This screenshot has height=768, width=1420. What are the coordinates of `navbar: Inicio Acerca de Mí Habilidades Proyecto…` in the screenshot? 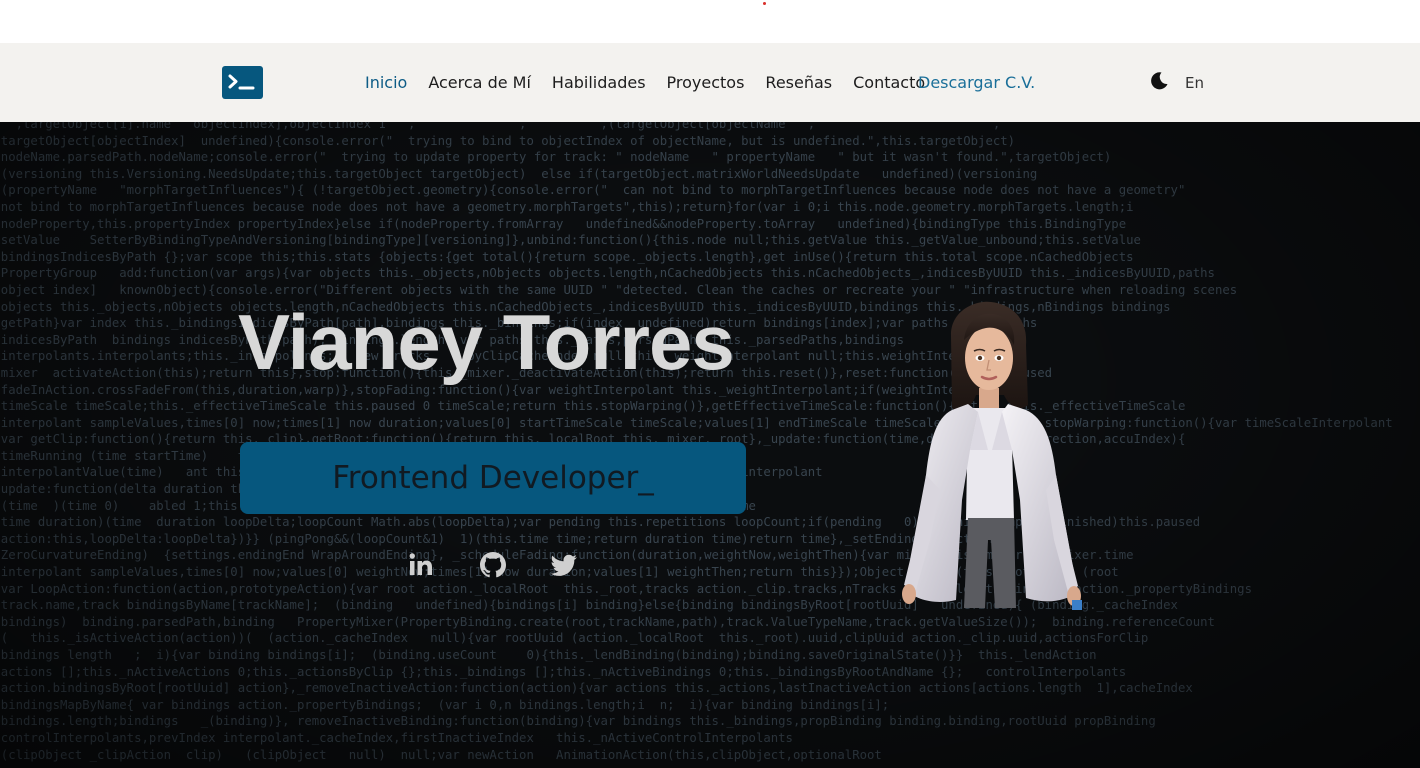 It's located at (710, 82).